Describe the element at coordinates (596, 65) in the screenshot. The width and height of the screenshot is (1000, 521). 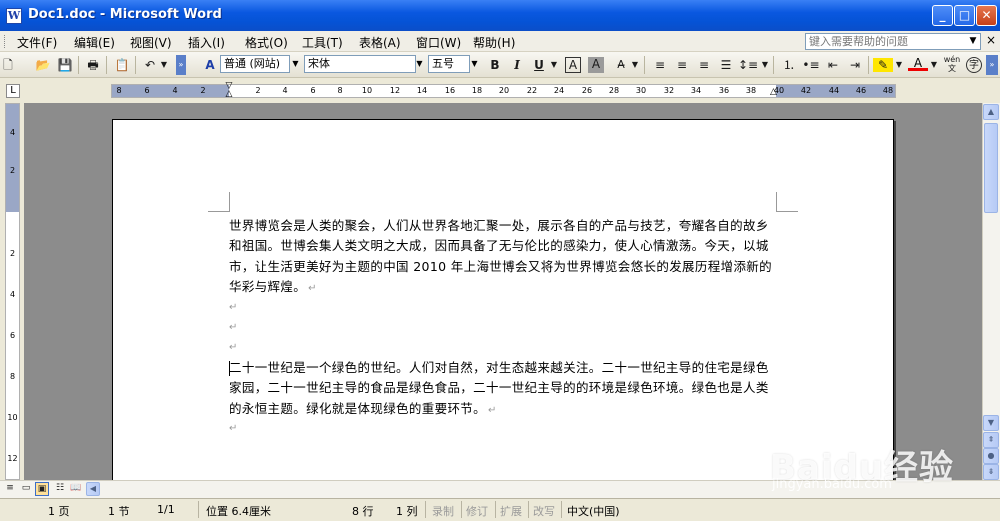
I see `character-shading-button: A` at that location.